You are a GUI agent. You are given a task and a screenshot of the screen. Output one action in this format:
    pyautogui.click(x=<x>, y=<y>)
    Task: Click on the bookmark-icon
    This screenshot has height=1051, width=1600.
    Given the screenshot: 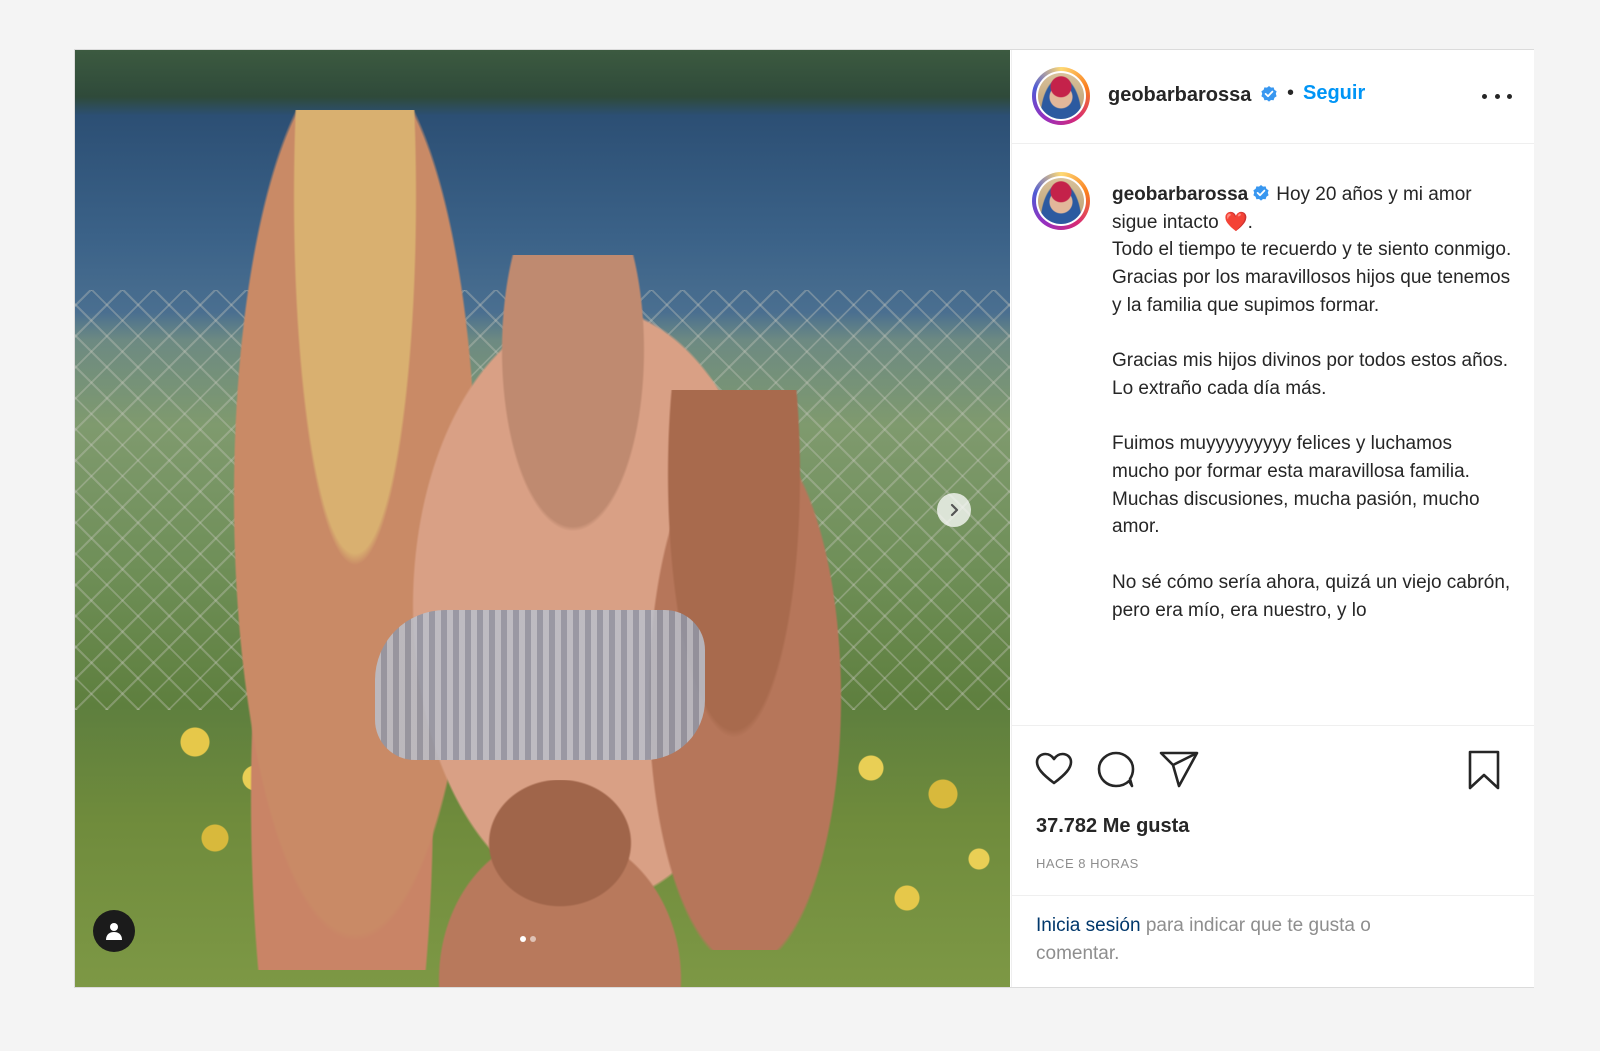 What is the action you would take?
    pyautogui.click(x=1484, y=770)
    